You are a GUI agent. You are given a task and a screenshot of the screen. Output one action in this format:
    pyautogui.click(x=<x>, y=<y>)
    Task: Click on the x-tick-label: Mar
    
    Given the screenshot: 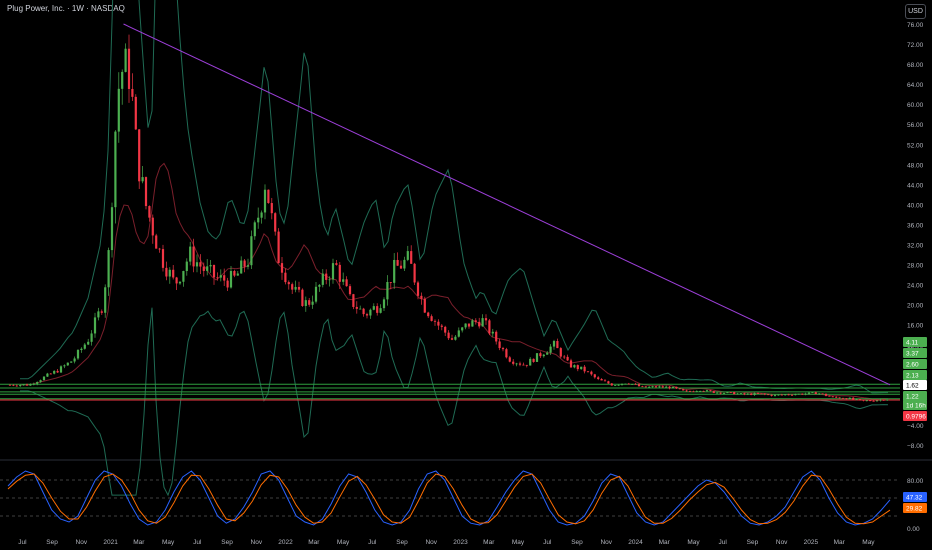 What is the action you would take?
    pyautogui.click(x=314, y=542)
    